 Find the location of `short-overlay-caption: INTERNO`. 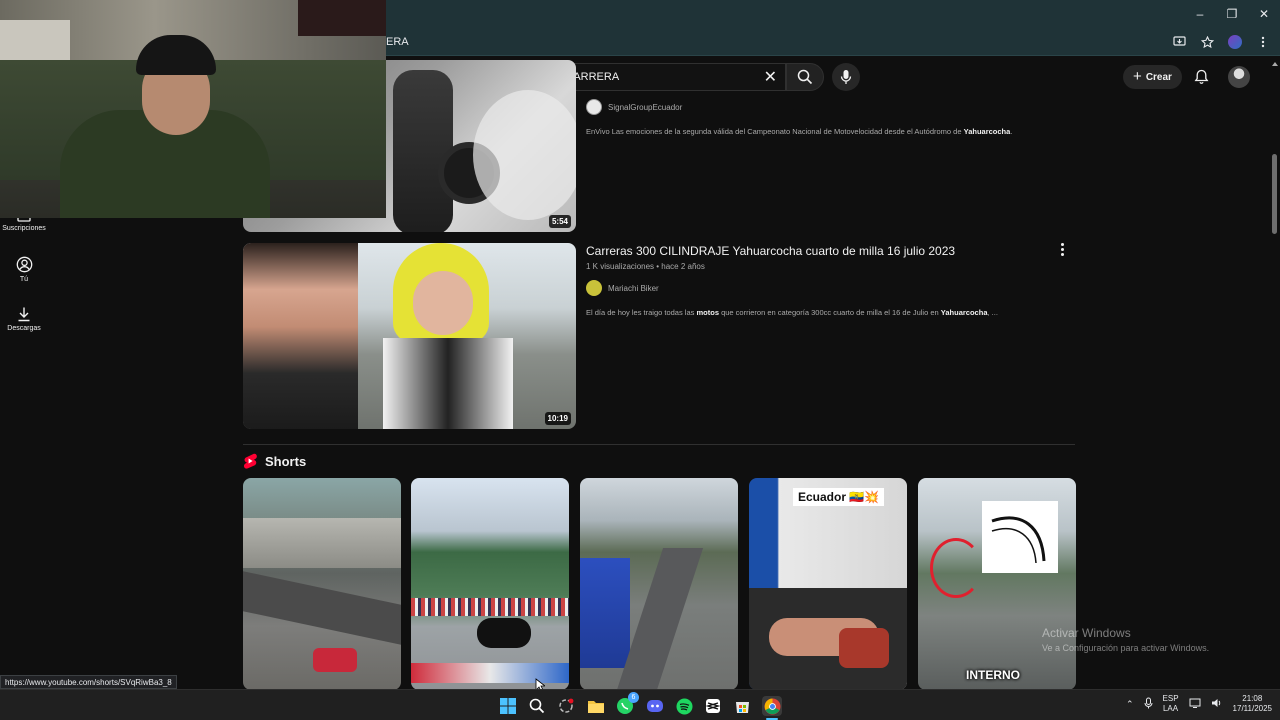

short-overlay-caption: INTERNO is located at coordinates (993, 675).